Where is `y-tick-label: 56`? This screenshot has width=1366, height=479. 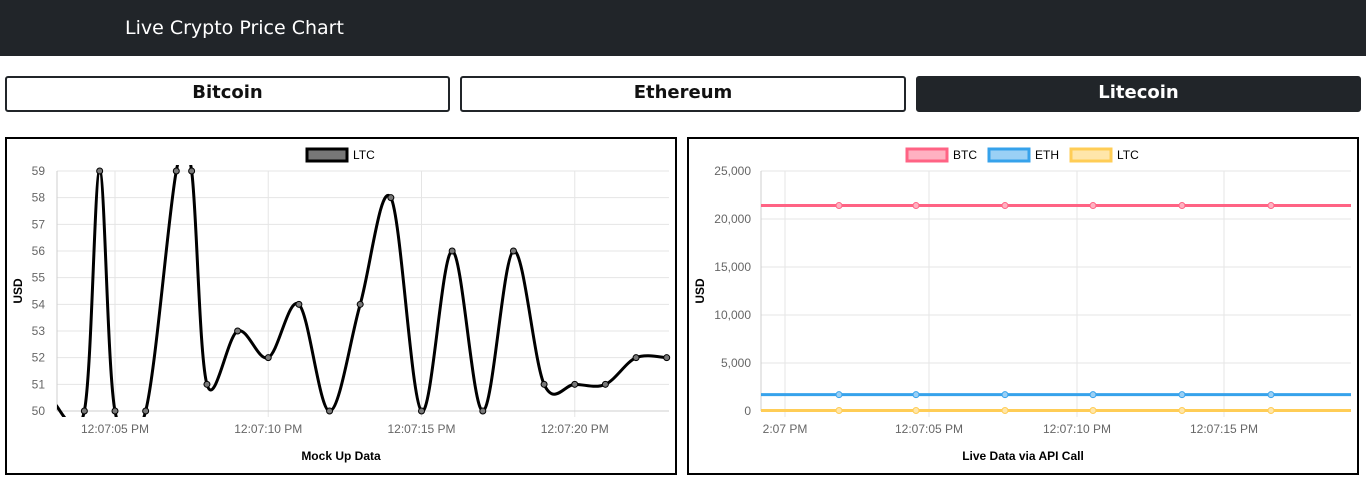 y-tick-label: 56 is located at coordinates (39, 251).